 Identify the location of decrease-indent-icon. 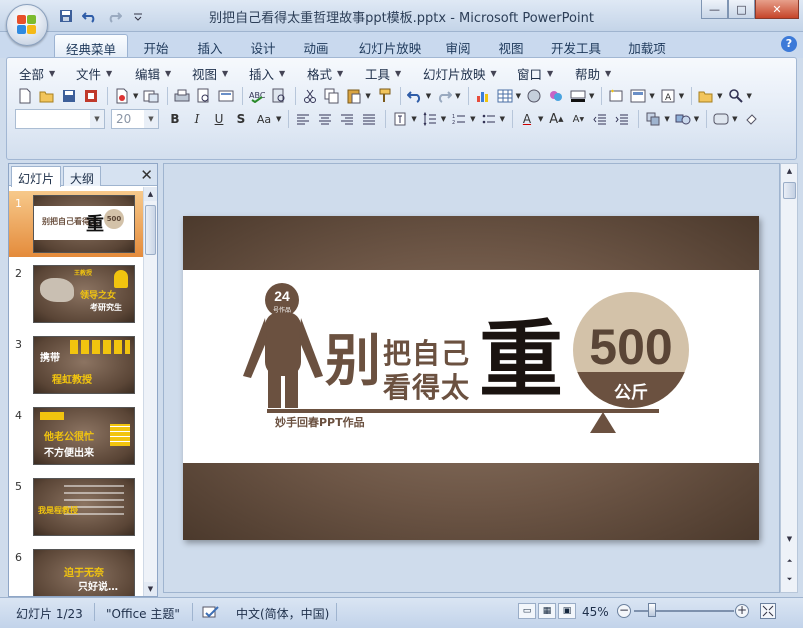
(600, 119).